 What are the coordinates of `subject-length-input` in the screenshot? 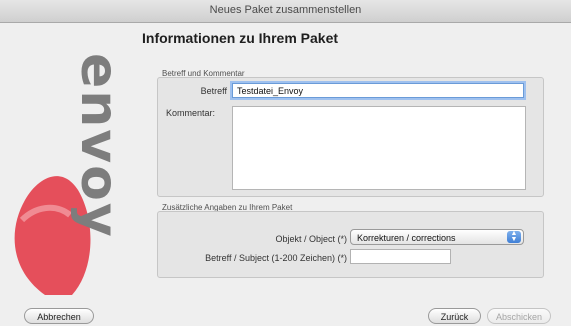 It's located at (400, 256).